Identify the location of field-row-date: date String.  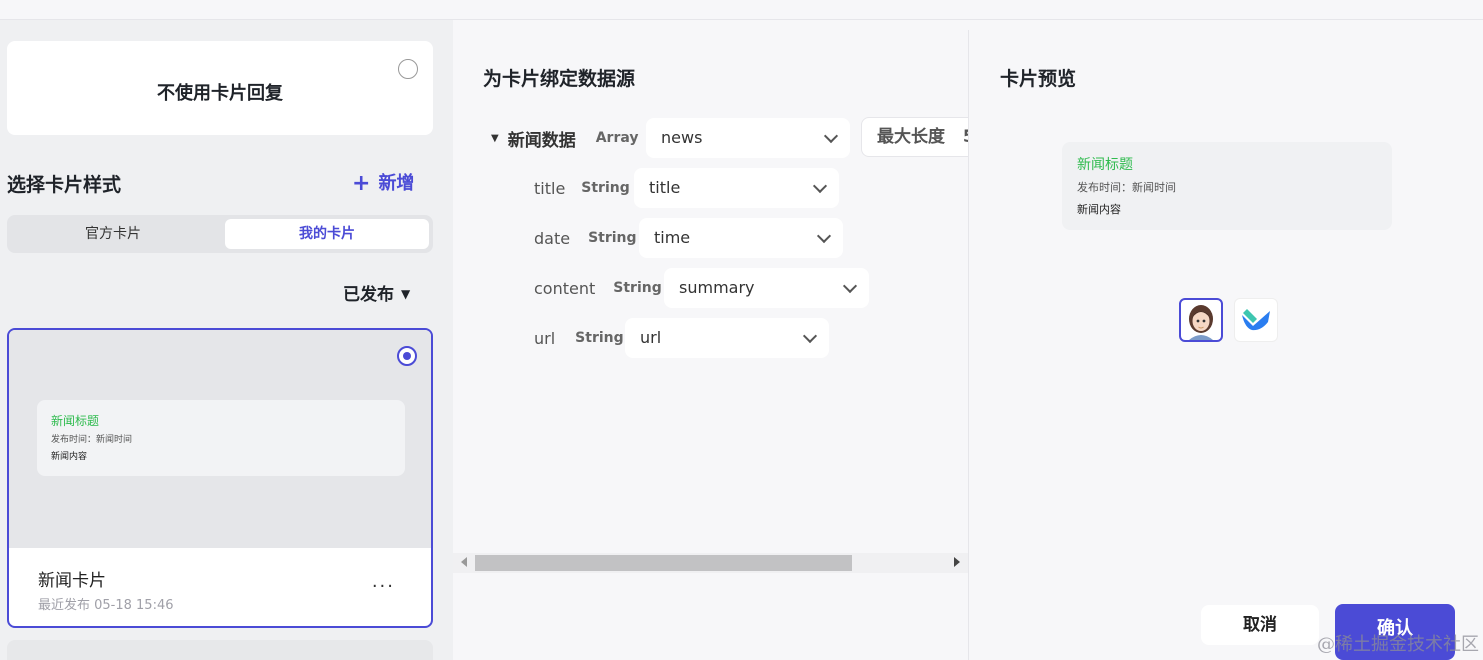
(585, 238).